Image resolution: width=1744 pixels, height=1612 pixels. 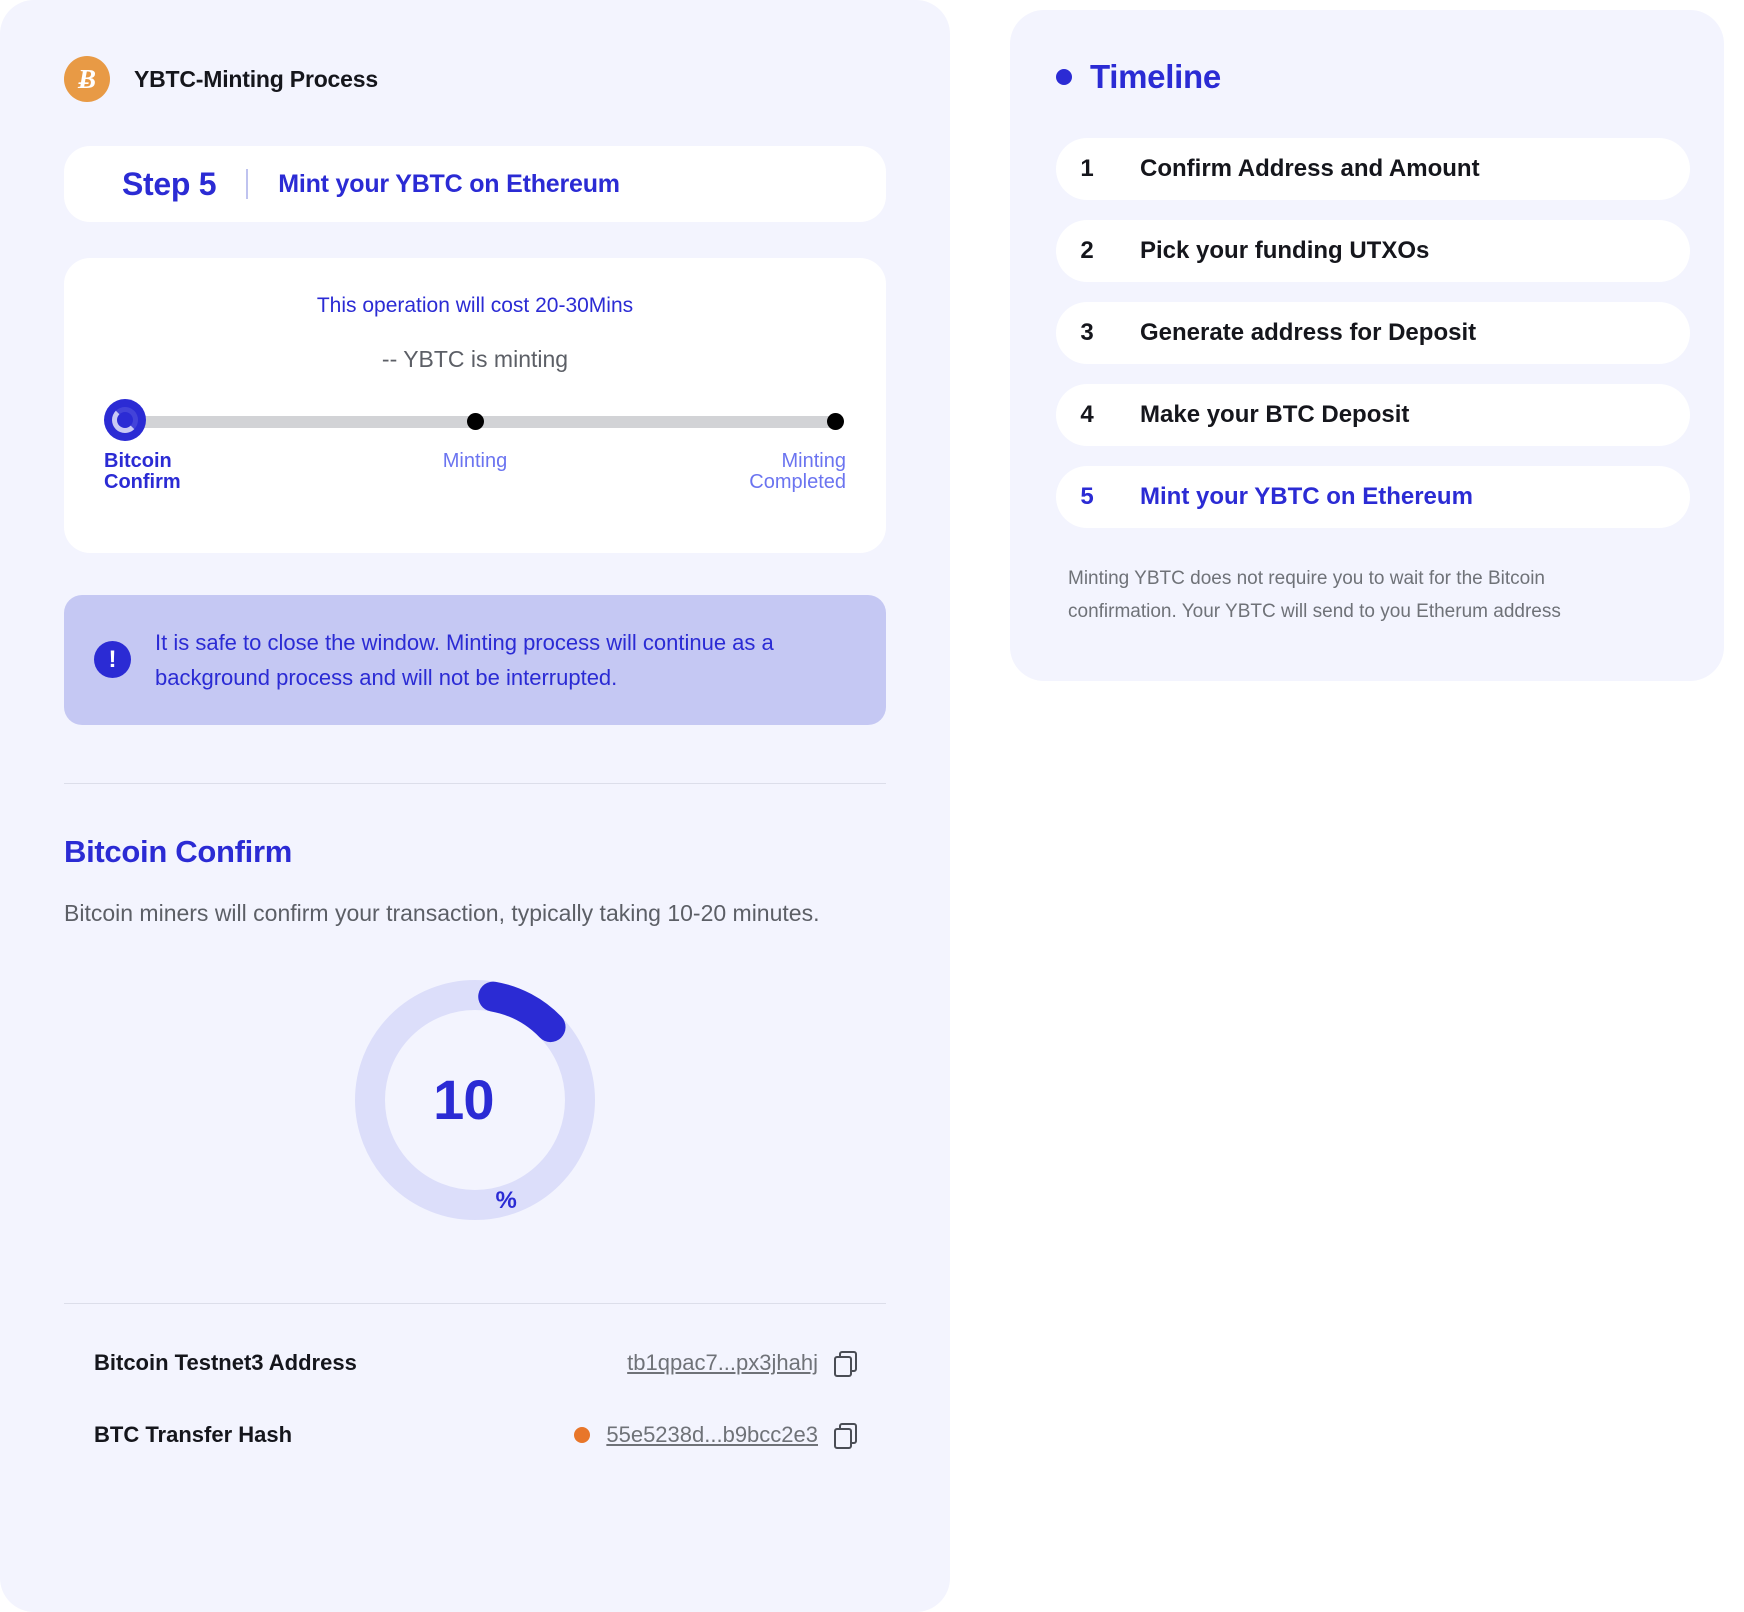 What do you see at coordinates (1373, 77) in the screenshot?
I see `timeline-header: Timeline` at bounding box center [1373, 77].